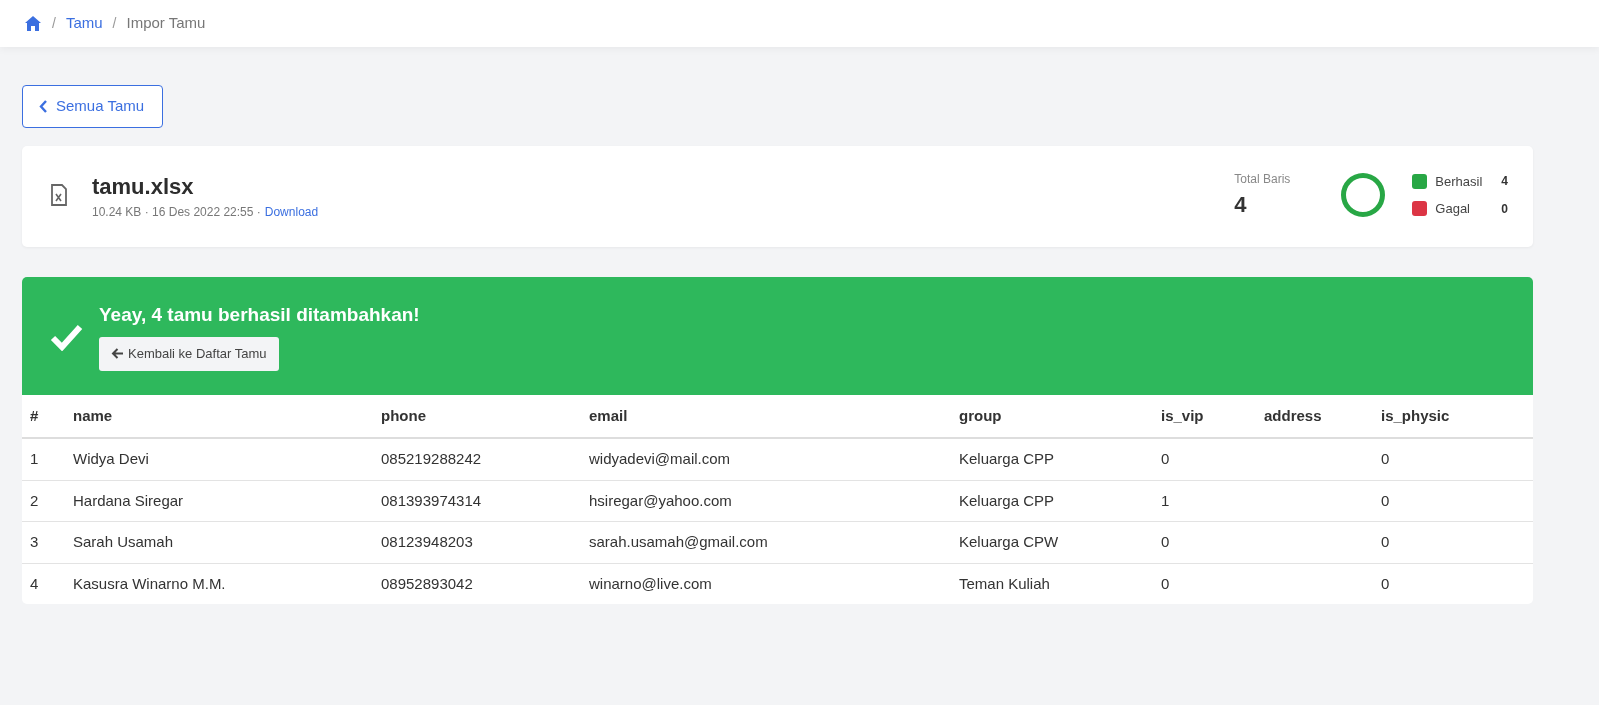 The width and height of the screenshot is (1599, 705). Describe the element at coordinates (479, 583) in the screenshot. I see `table-cell: 08952893042` at that location.